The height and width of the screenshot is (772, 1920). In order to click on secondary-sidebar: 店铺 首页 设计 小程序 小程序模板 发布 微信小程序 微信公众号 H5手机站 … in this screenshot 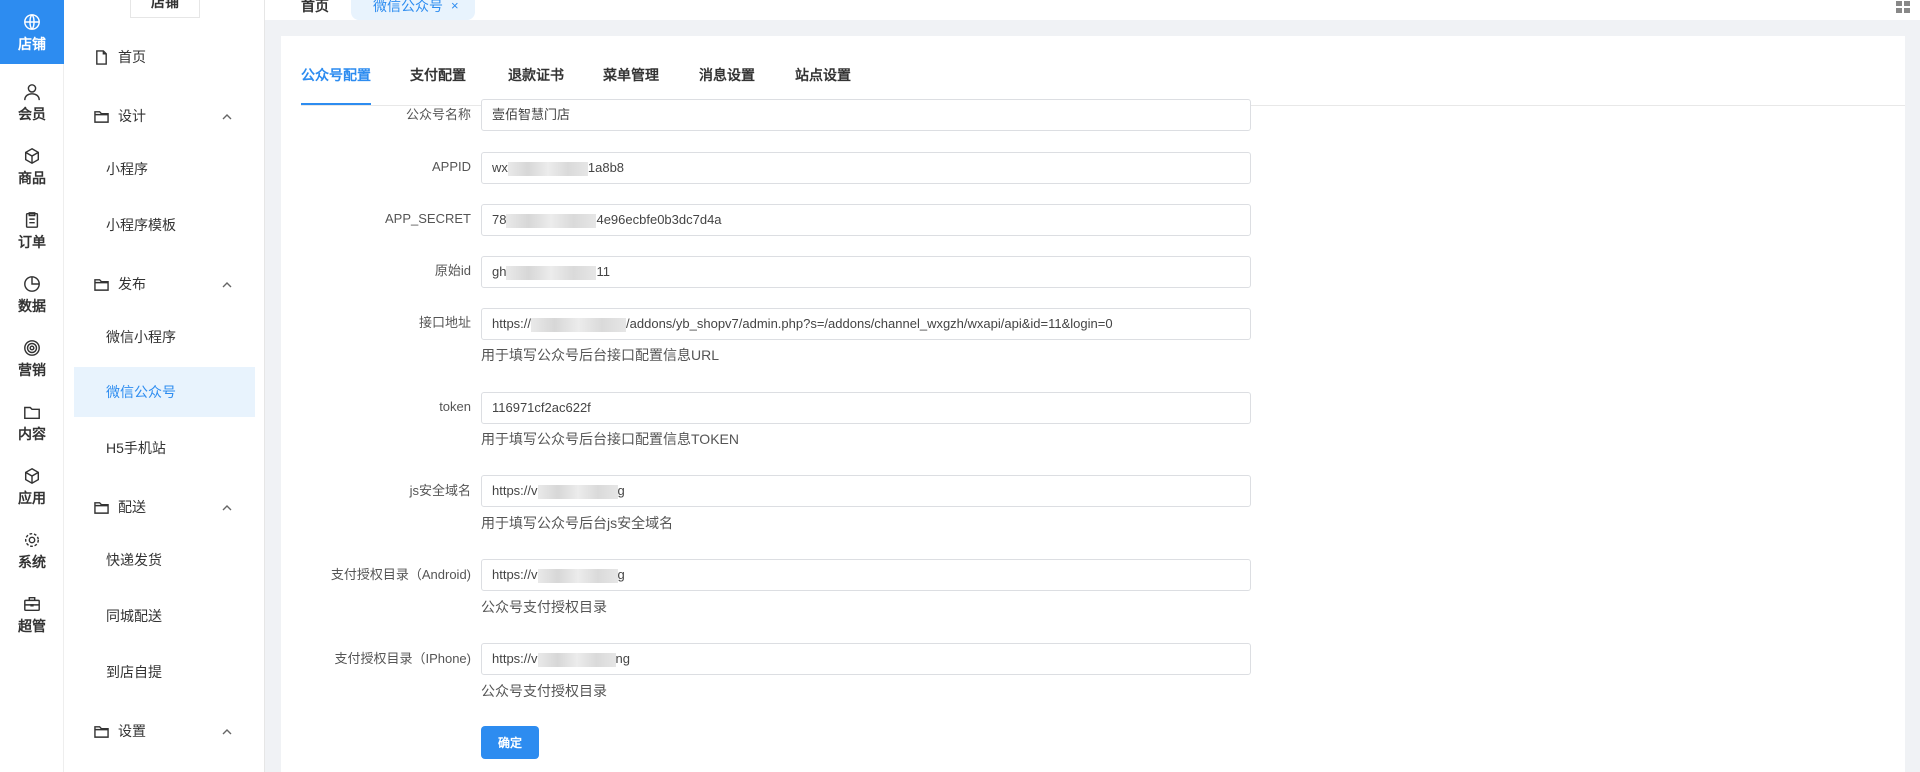, I will do `click(164, 386)`.